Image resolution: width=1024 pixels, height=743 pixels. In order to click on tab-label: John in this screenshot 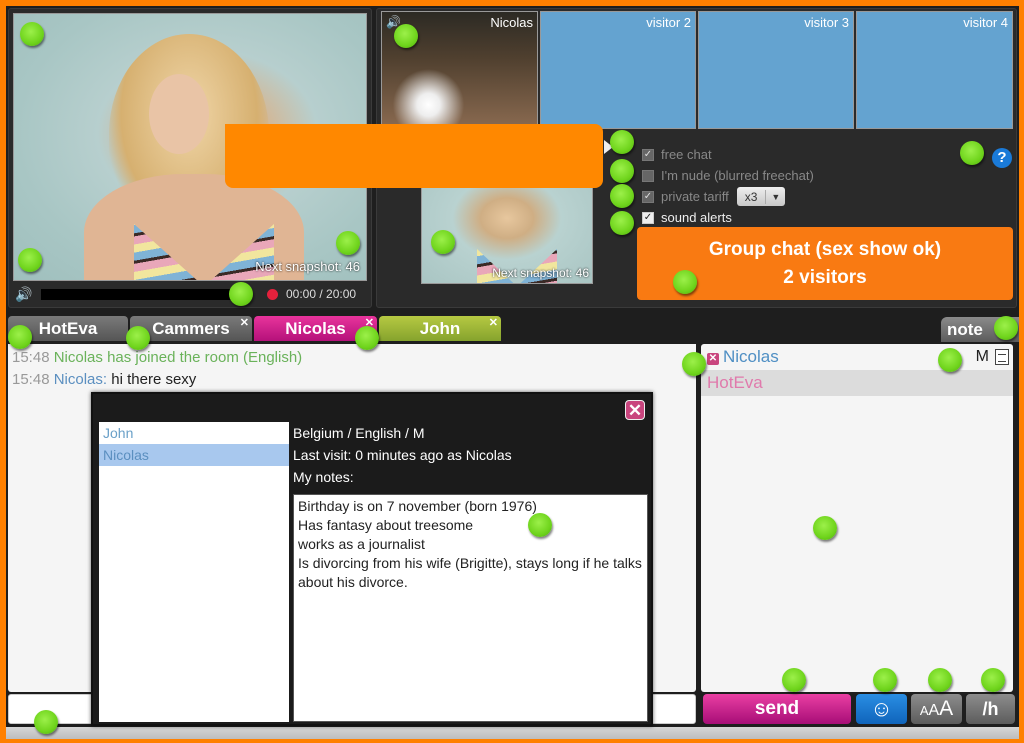, I will do `click(440, 328)`.